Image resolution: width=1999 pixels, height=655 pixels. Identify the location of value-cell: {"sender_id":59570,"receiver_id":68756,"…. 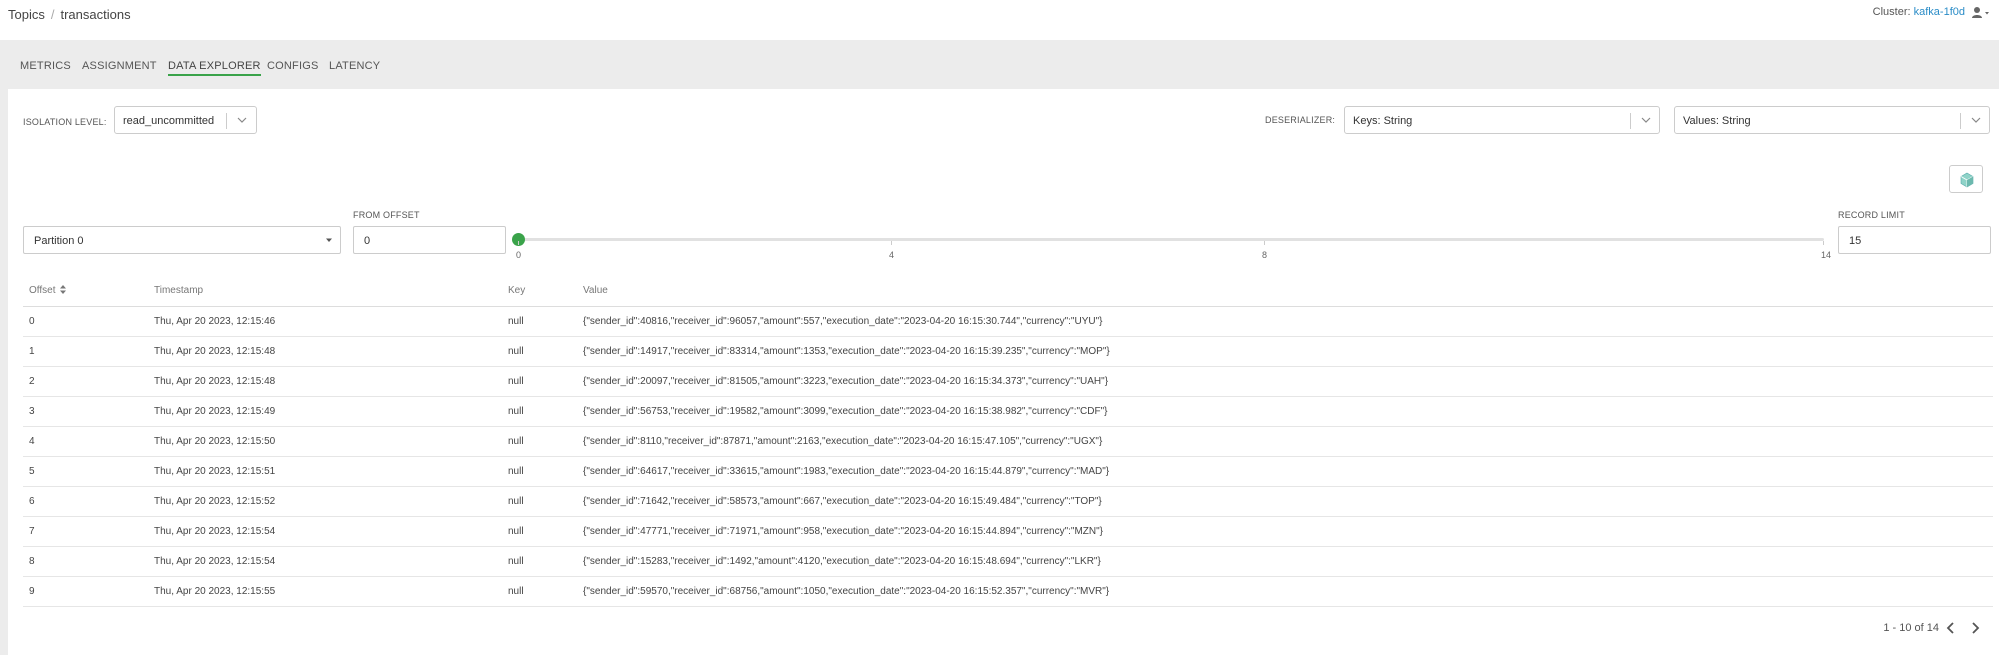
(846, 591).